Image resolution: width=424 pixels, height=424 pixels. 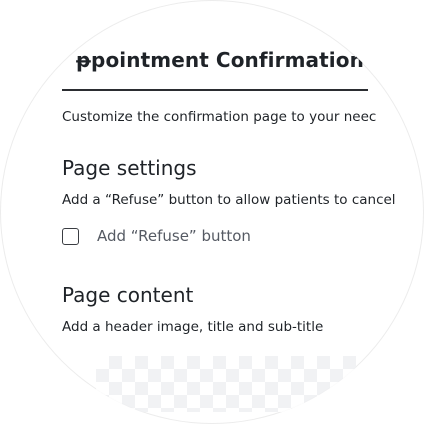 What do you see at coordinates (215, 90) in the screenshot?
I see `title-divider` at bounding box center [215, 90].